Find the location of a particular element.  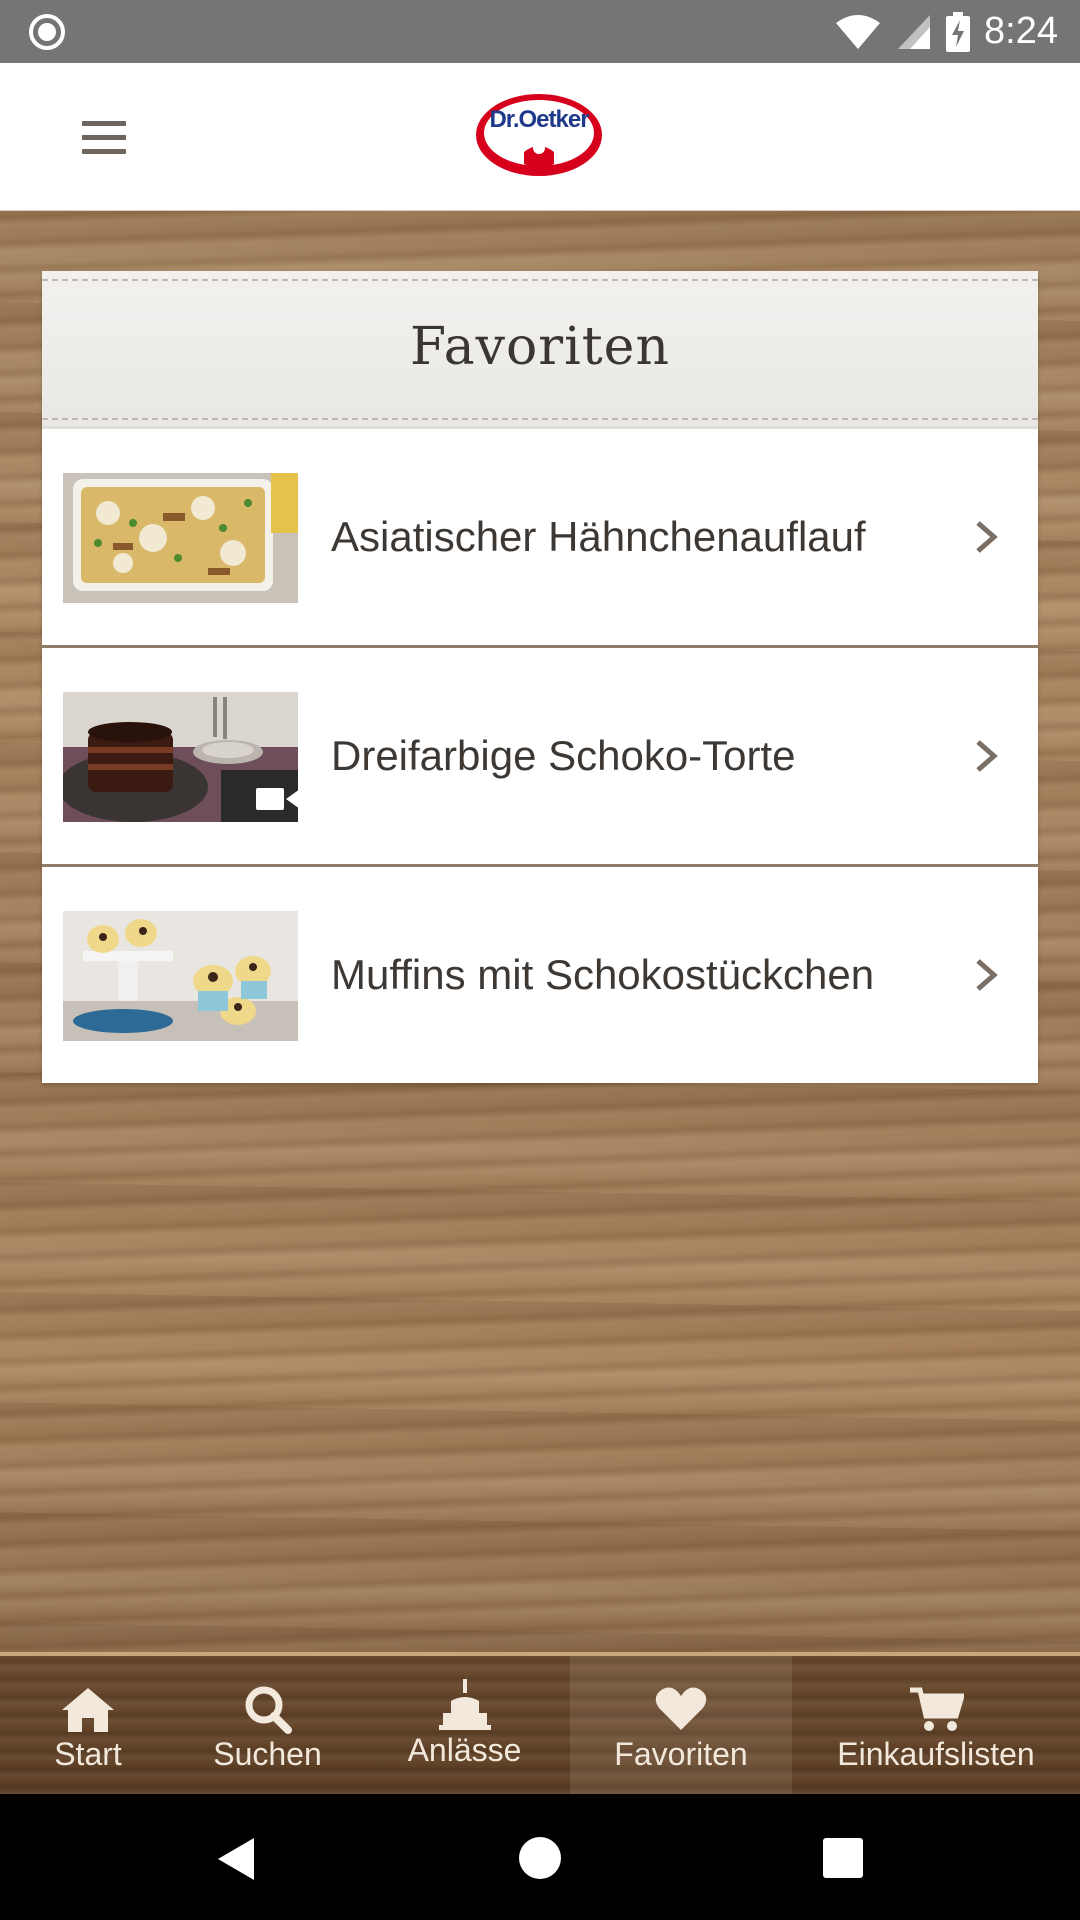

nav-label: Einkaufslisten is located at coordinates (936, 1754).